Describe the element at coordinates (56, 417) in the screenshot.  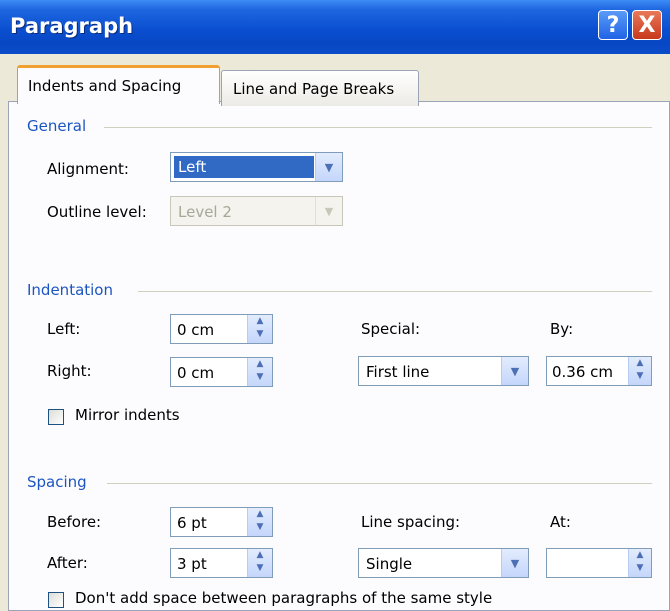
I see `mirror-indents-checkbox` at that location.